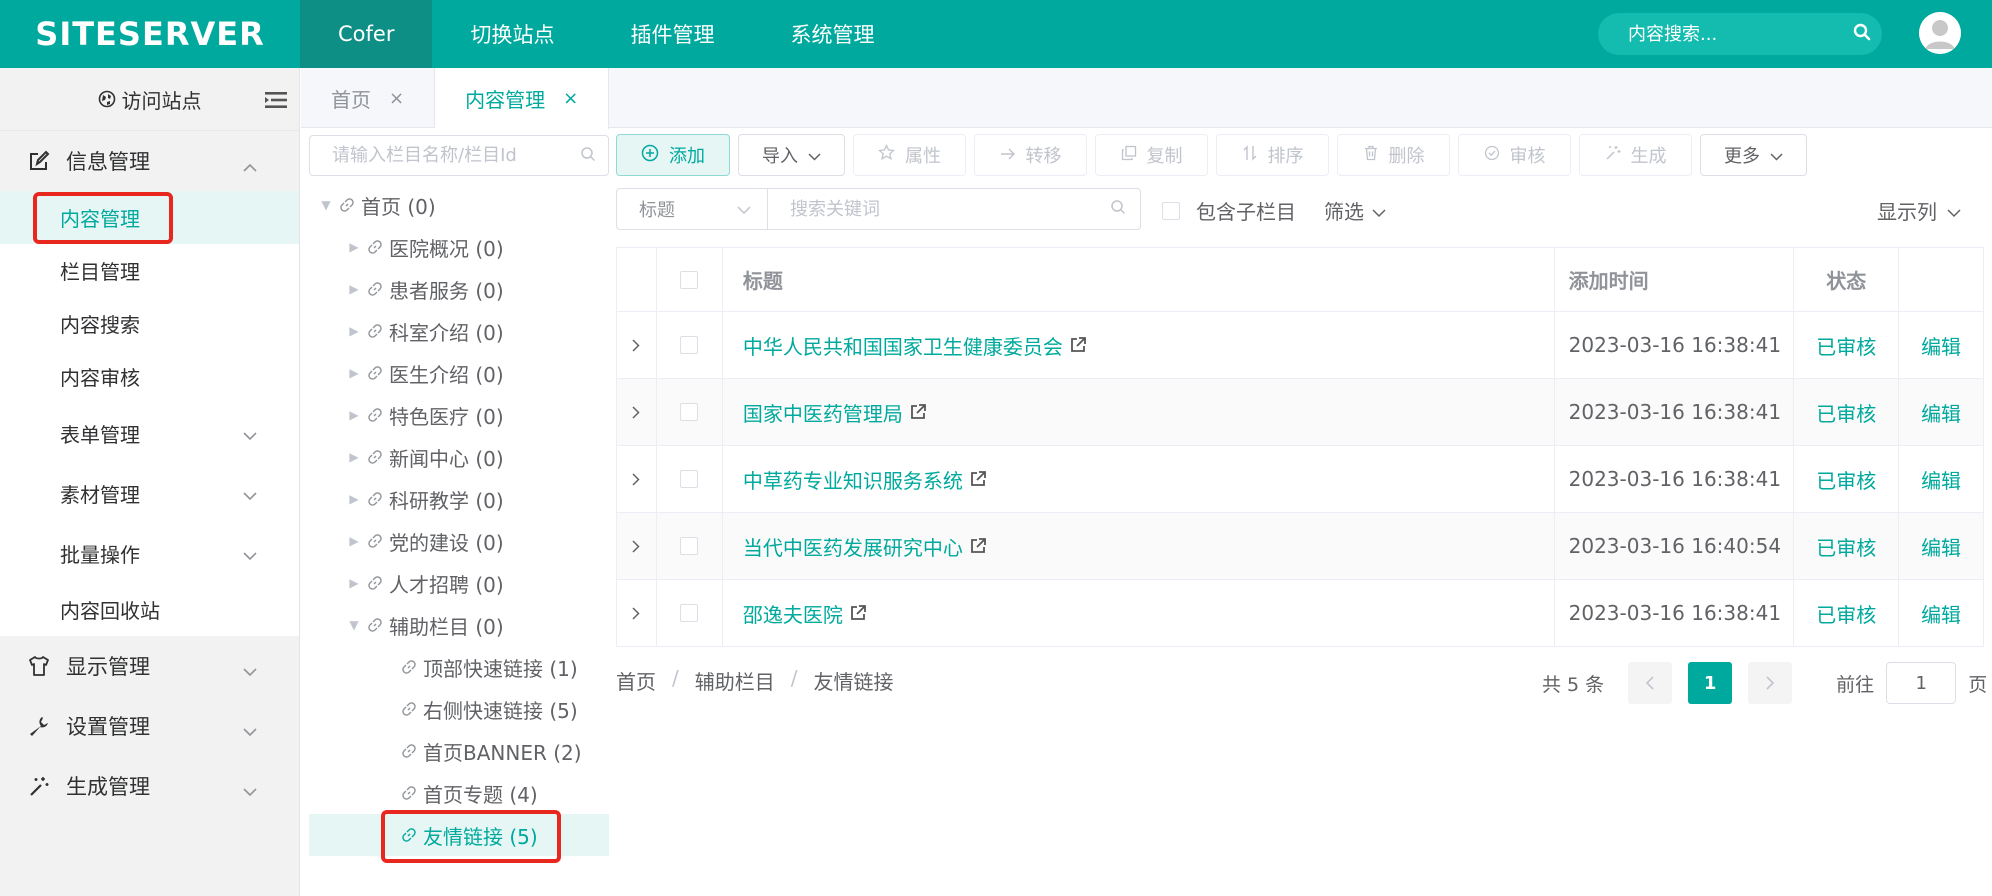 This screenshot has height=896, width=1992. Describe the element at coordinates (1030, 155) in the screenshot. I see `transfer-button: 转移` at that location.